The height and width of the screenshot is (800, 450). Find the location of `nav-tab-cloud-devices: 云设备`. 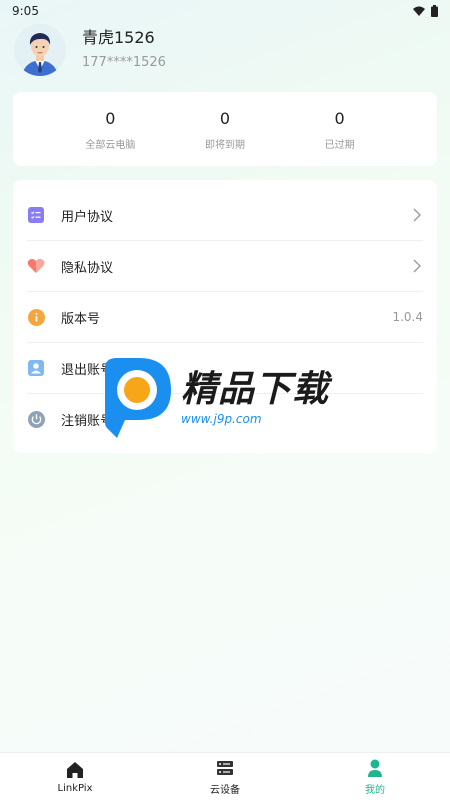

nav-tab-cloud-devices: 云设备 is located at coordinates (225, 777).